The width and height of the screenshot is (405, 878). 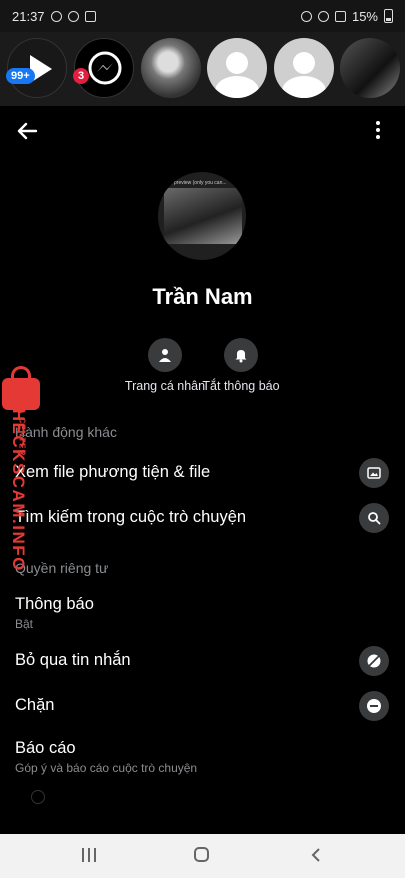 I want to click on watermark-text: CHECKSCAM.INFO, so click(x=18, y=483).